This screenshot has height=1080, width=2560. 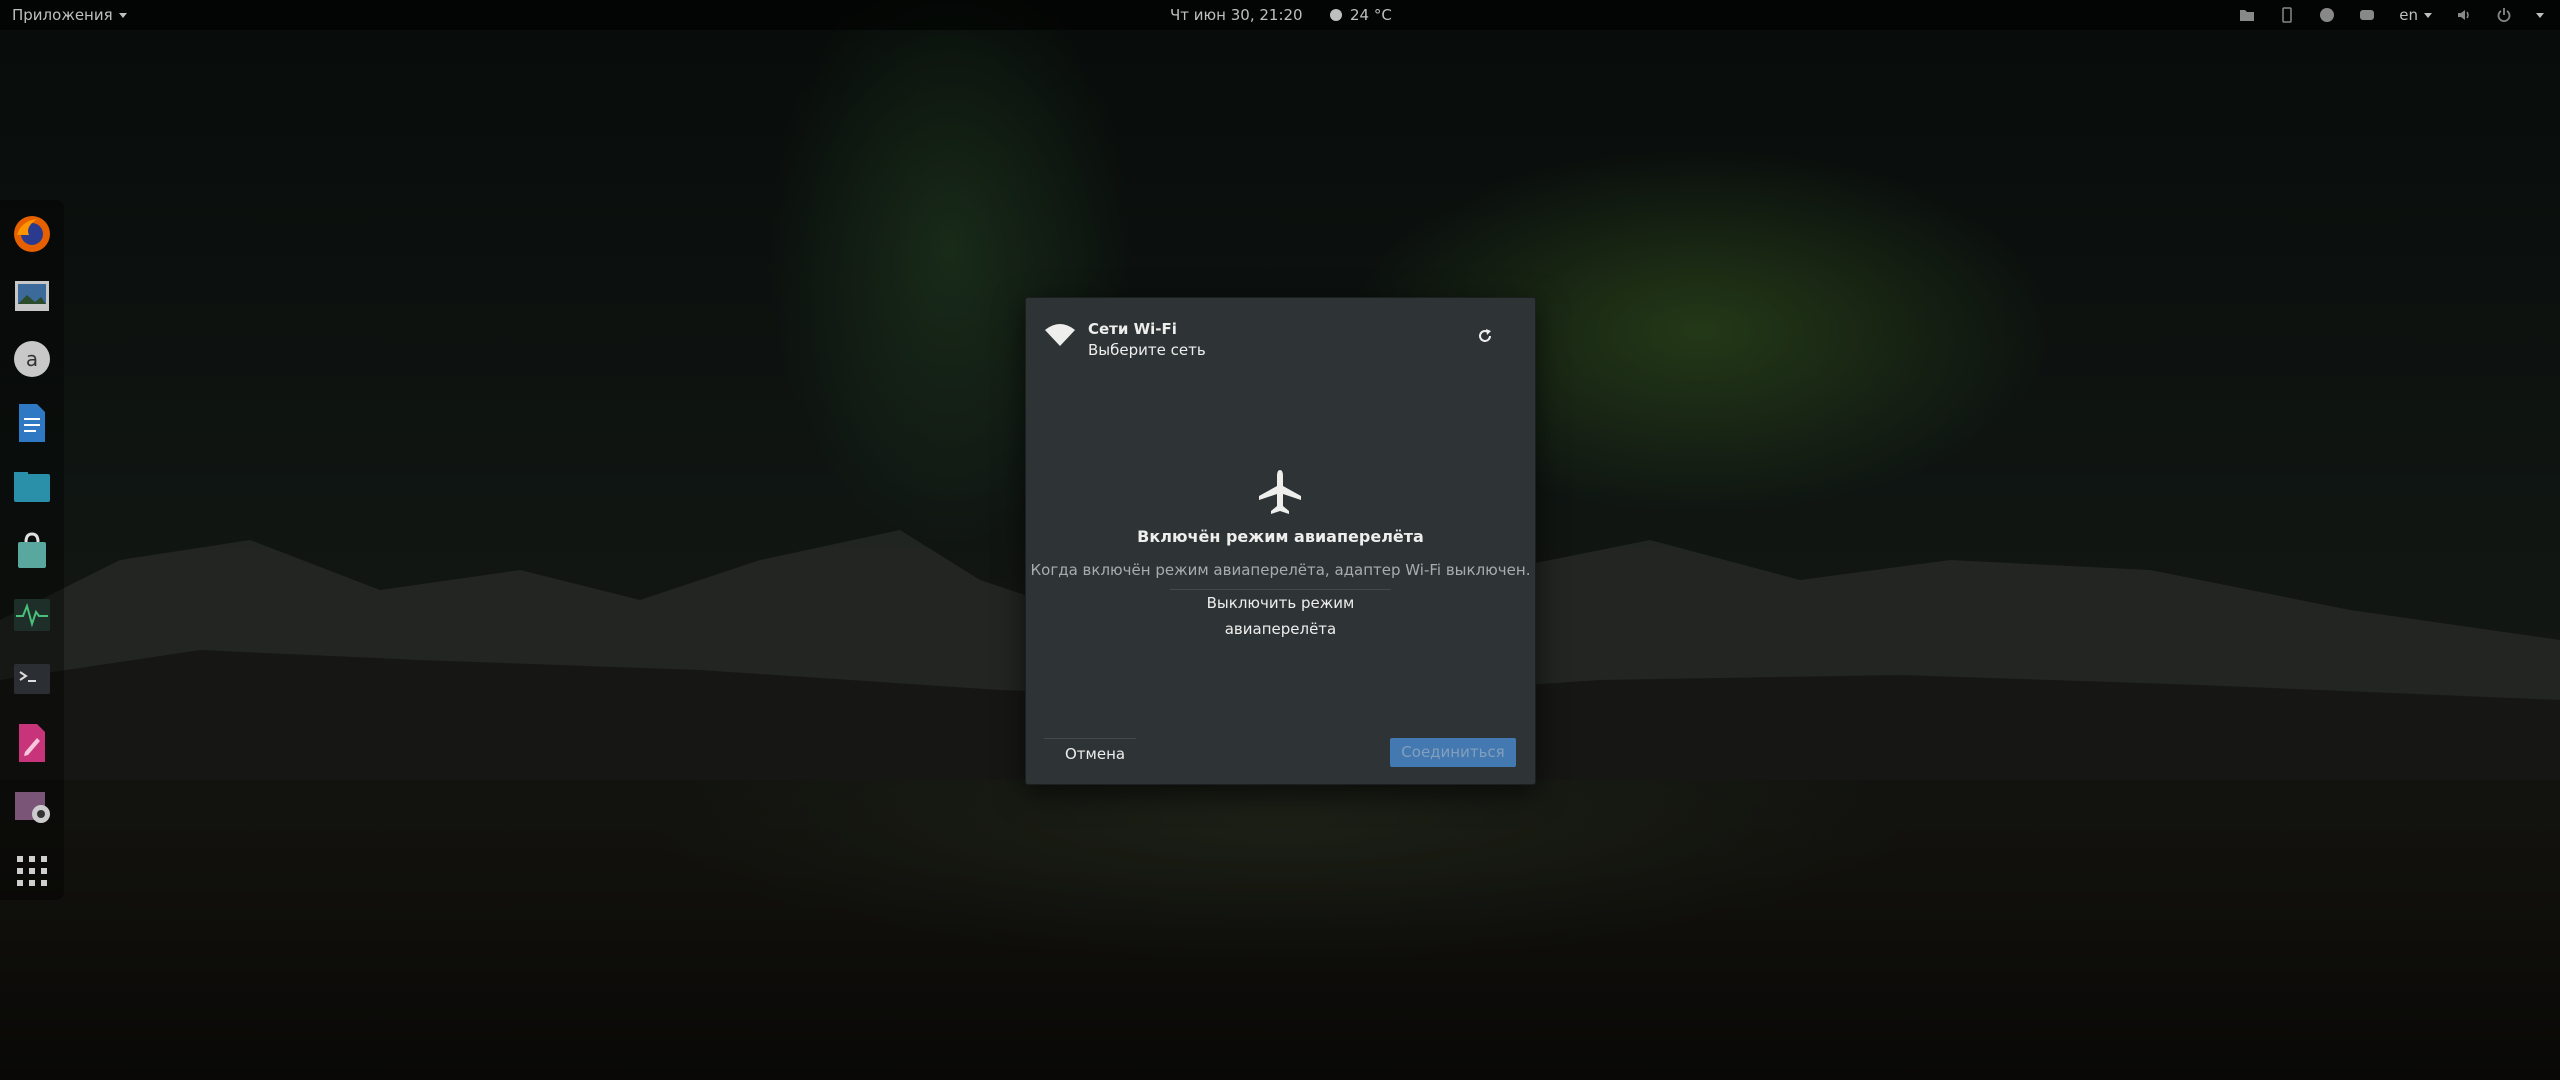 I want to click on applications-label: Приложения, so click(x=62, y=15).